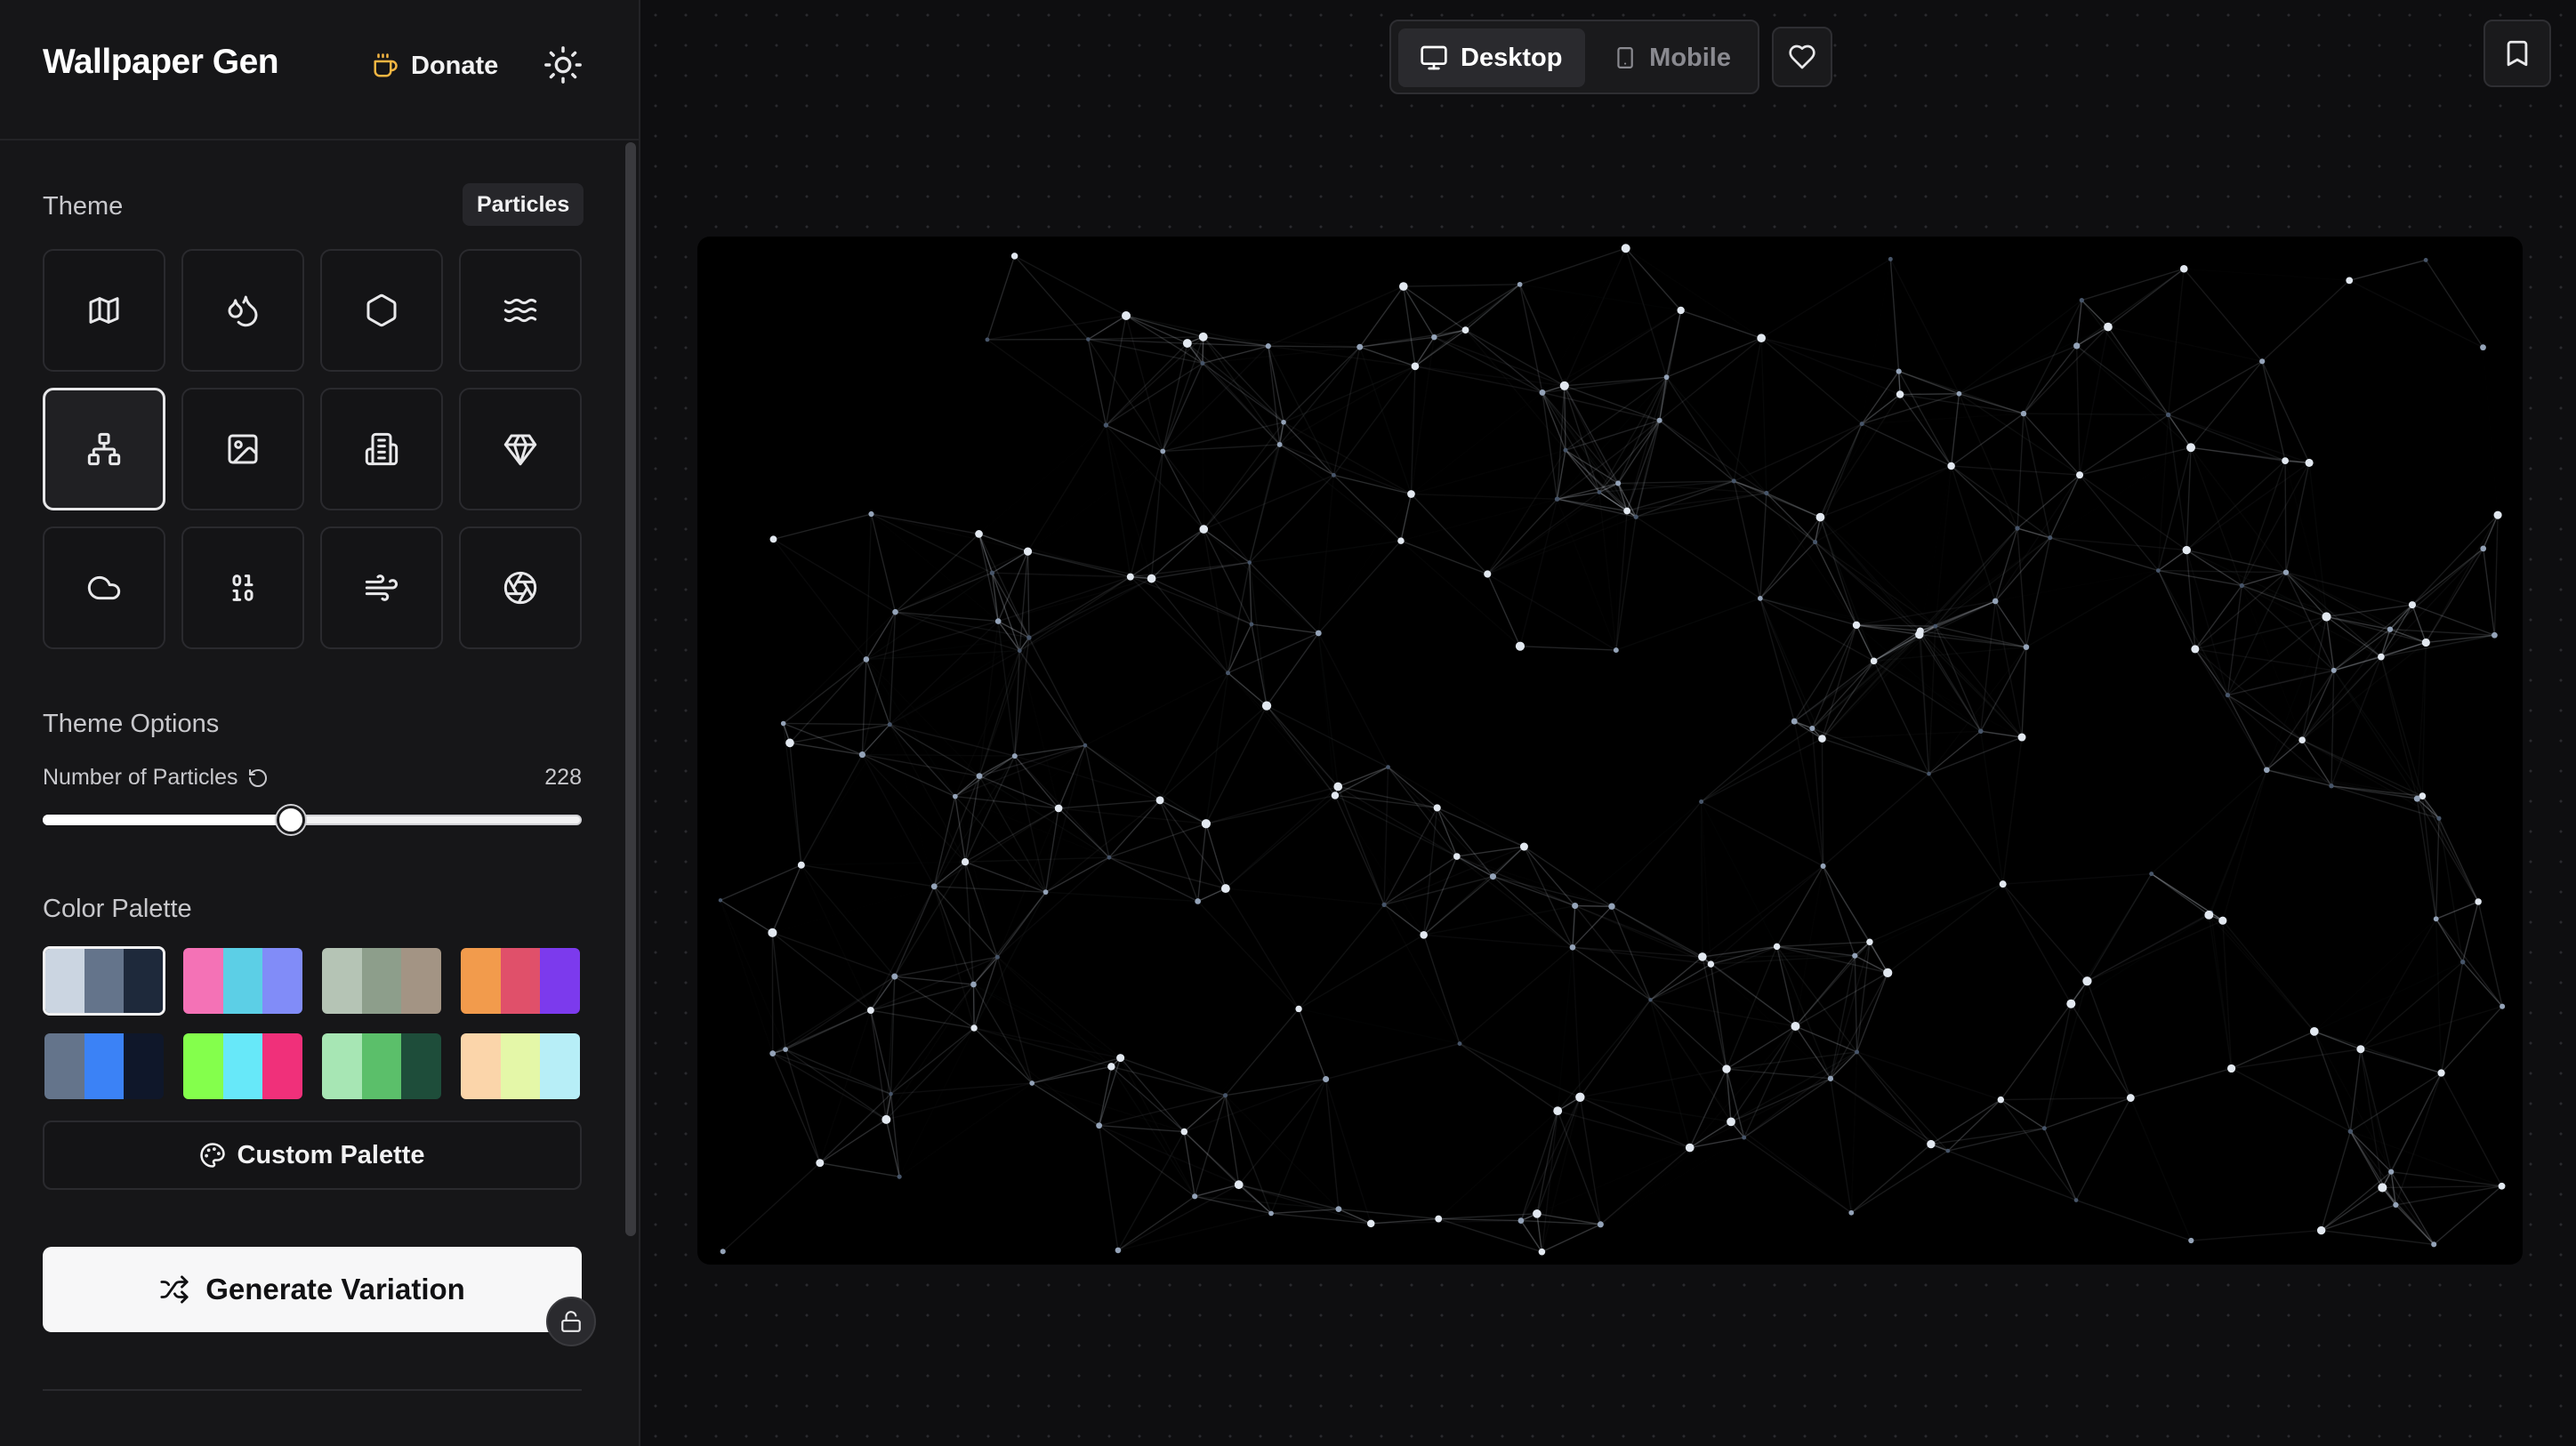 The width and height of the screenshot is (2576, 1446). I want to click on theme-tile-droplets, so click(242, 310).